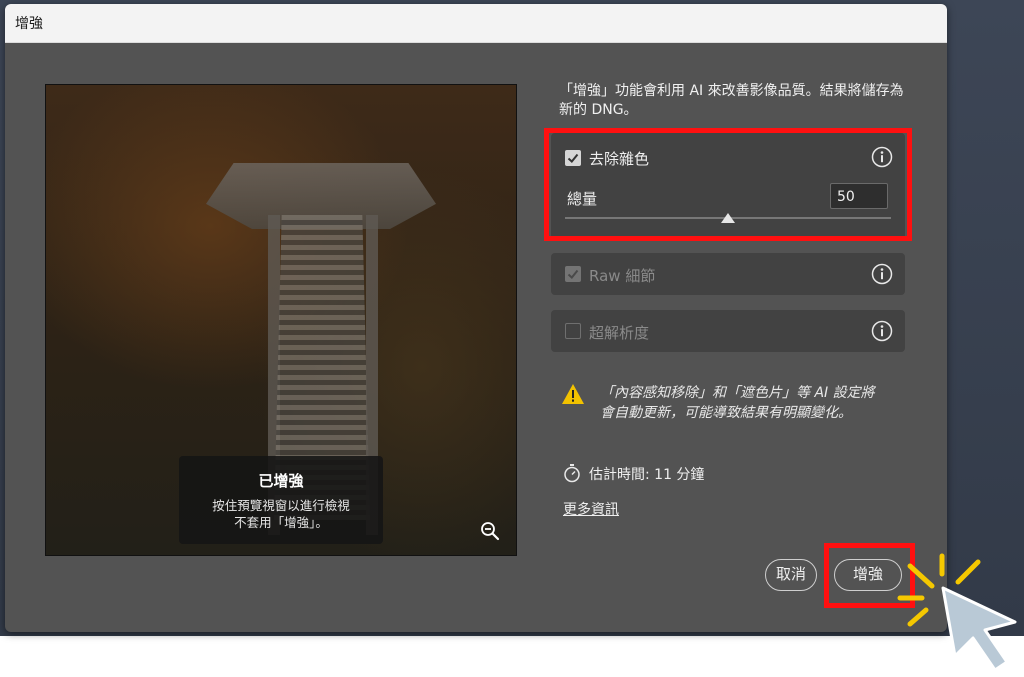 The height and width of the screenshot is (677, 1024). Describe the element at coordinates (281, 522) in the screenshot. I see `badge-subtitle-line2: 不套用「增強」。` at that location.